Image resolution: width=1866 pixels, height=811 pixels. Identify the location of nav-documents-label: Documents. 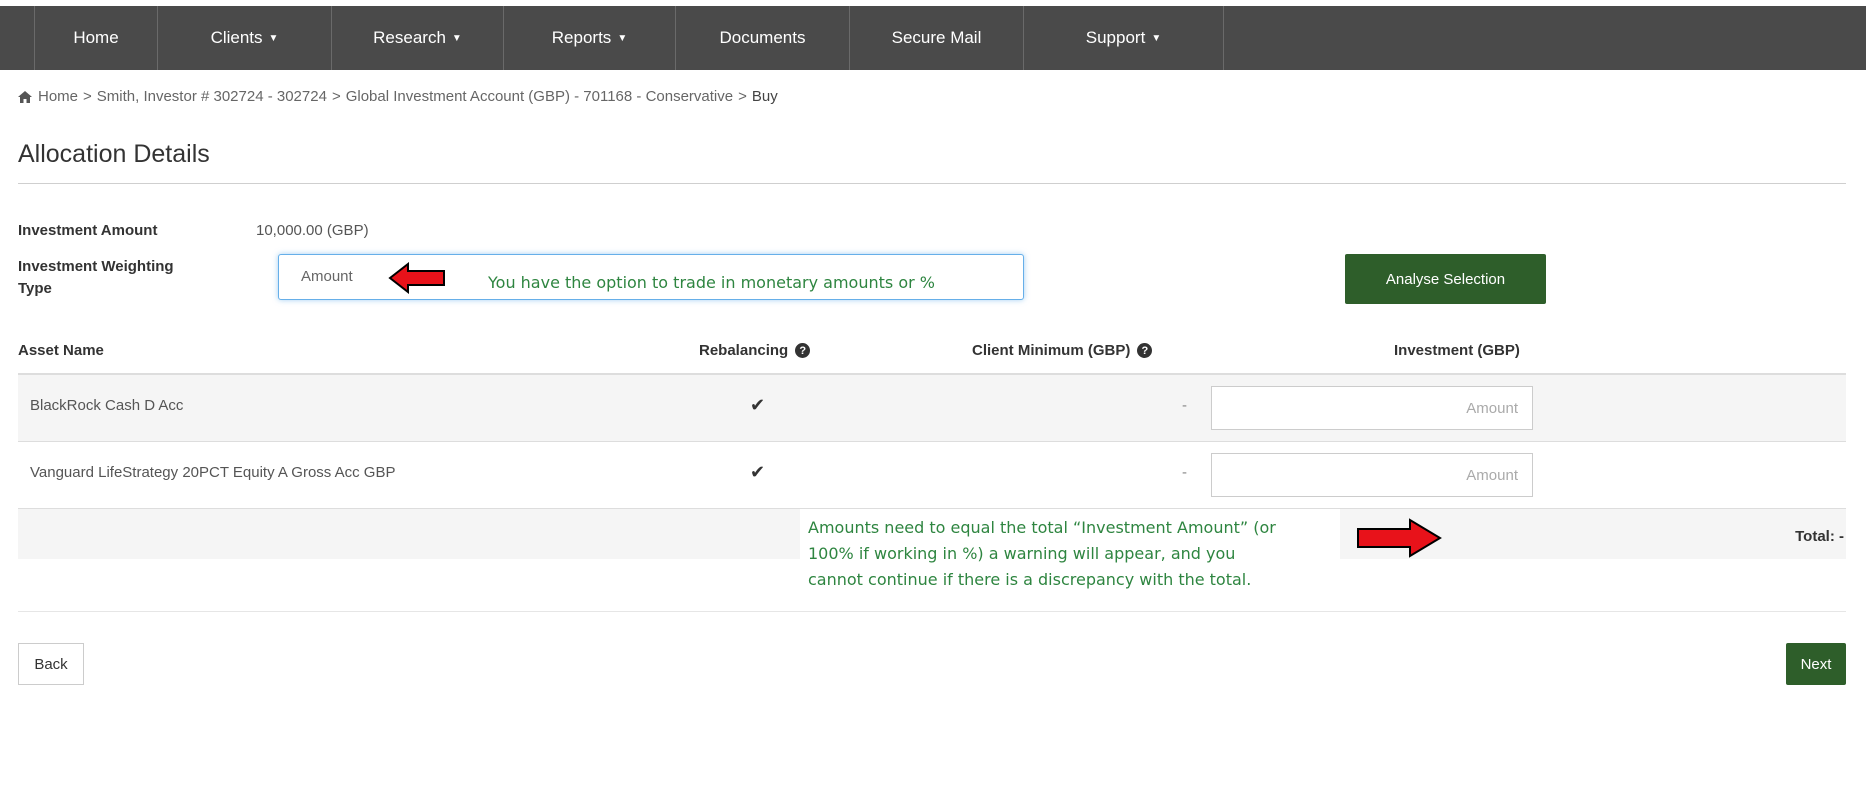
(762, 37).